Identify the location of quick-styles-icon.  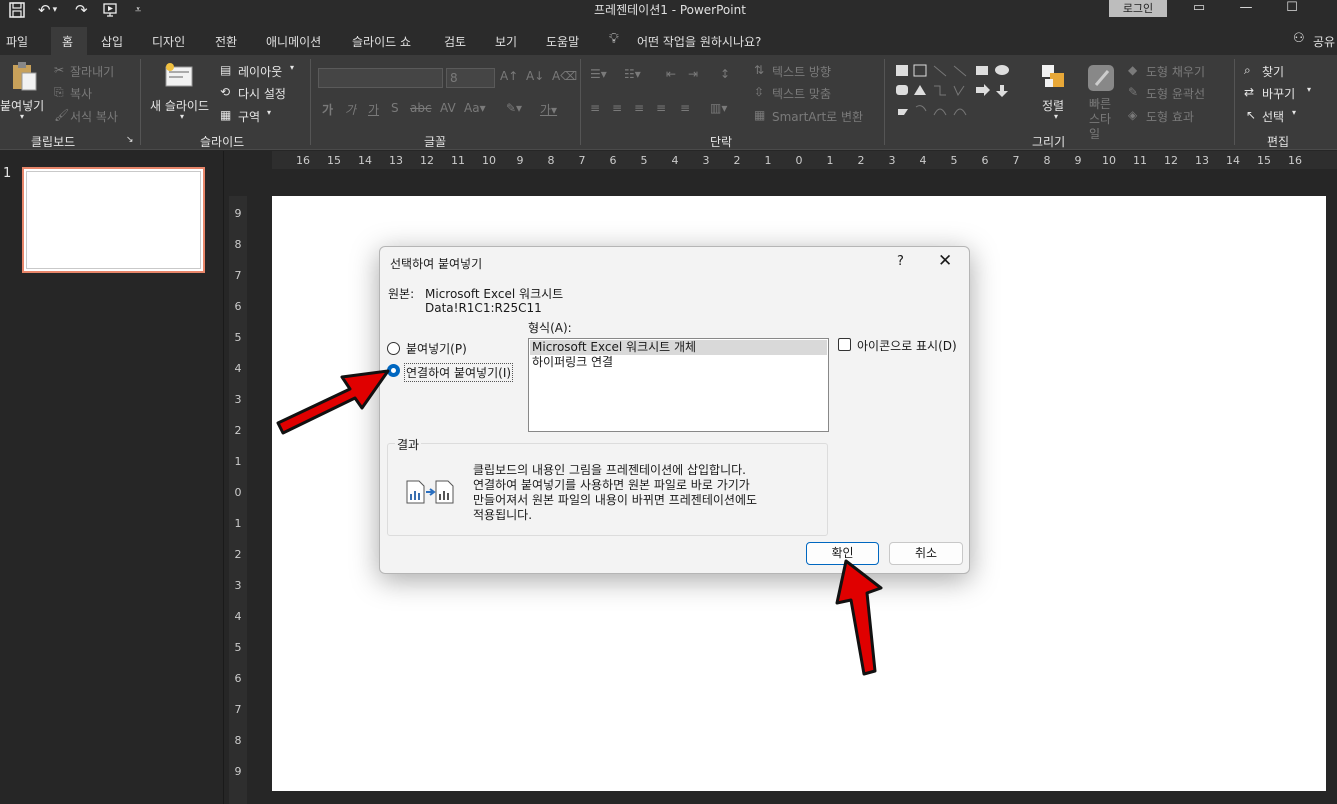
(1101, 79).